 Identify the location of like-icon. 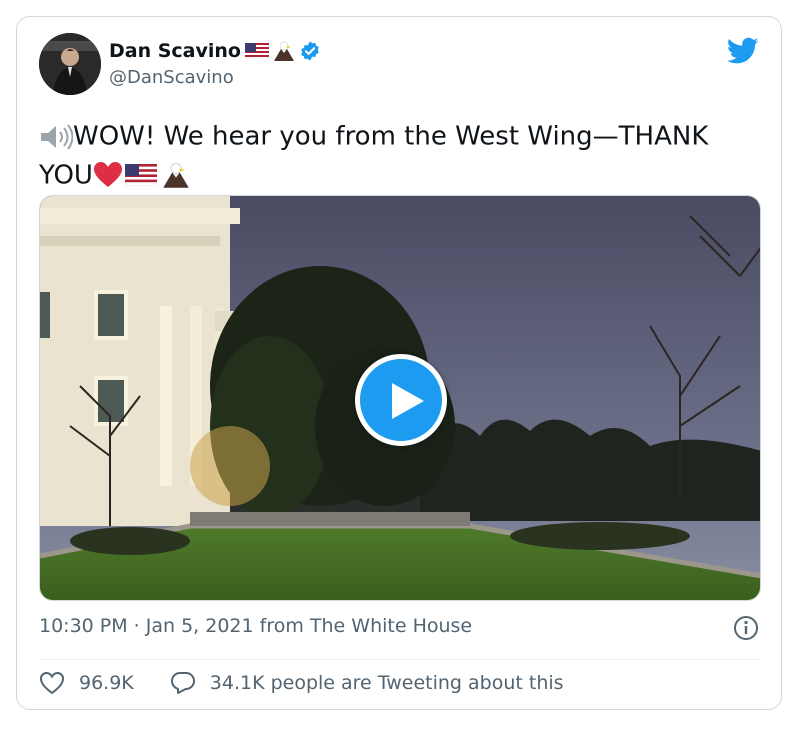
(52, 683).